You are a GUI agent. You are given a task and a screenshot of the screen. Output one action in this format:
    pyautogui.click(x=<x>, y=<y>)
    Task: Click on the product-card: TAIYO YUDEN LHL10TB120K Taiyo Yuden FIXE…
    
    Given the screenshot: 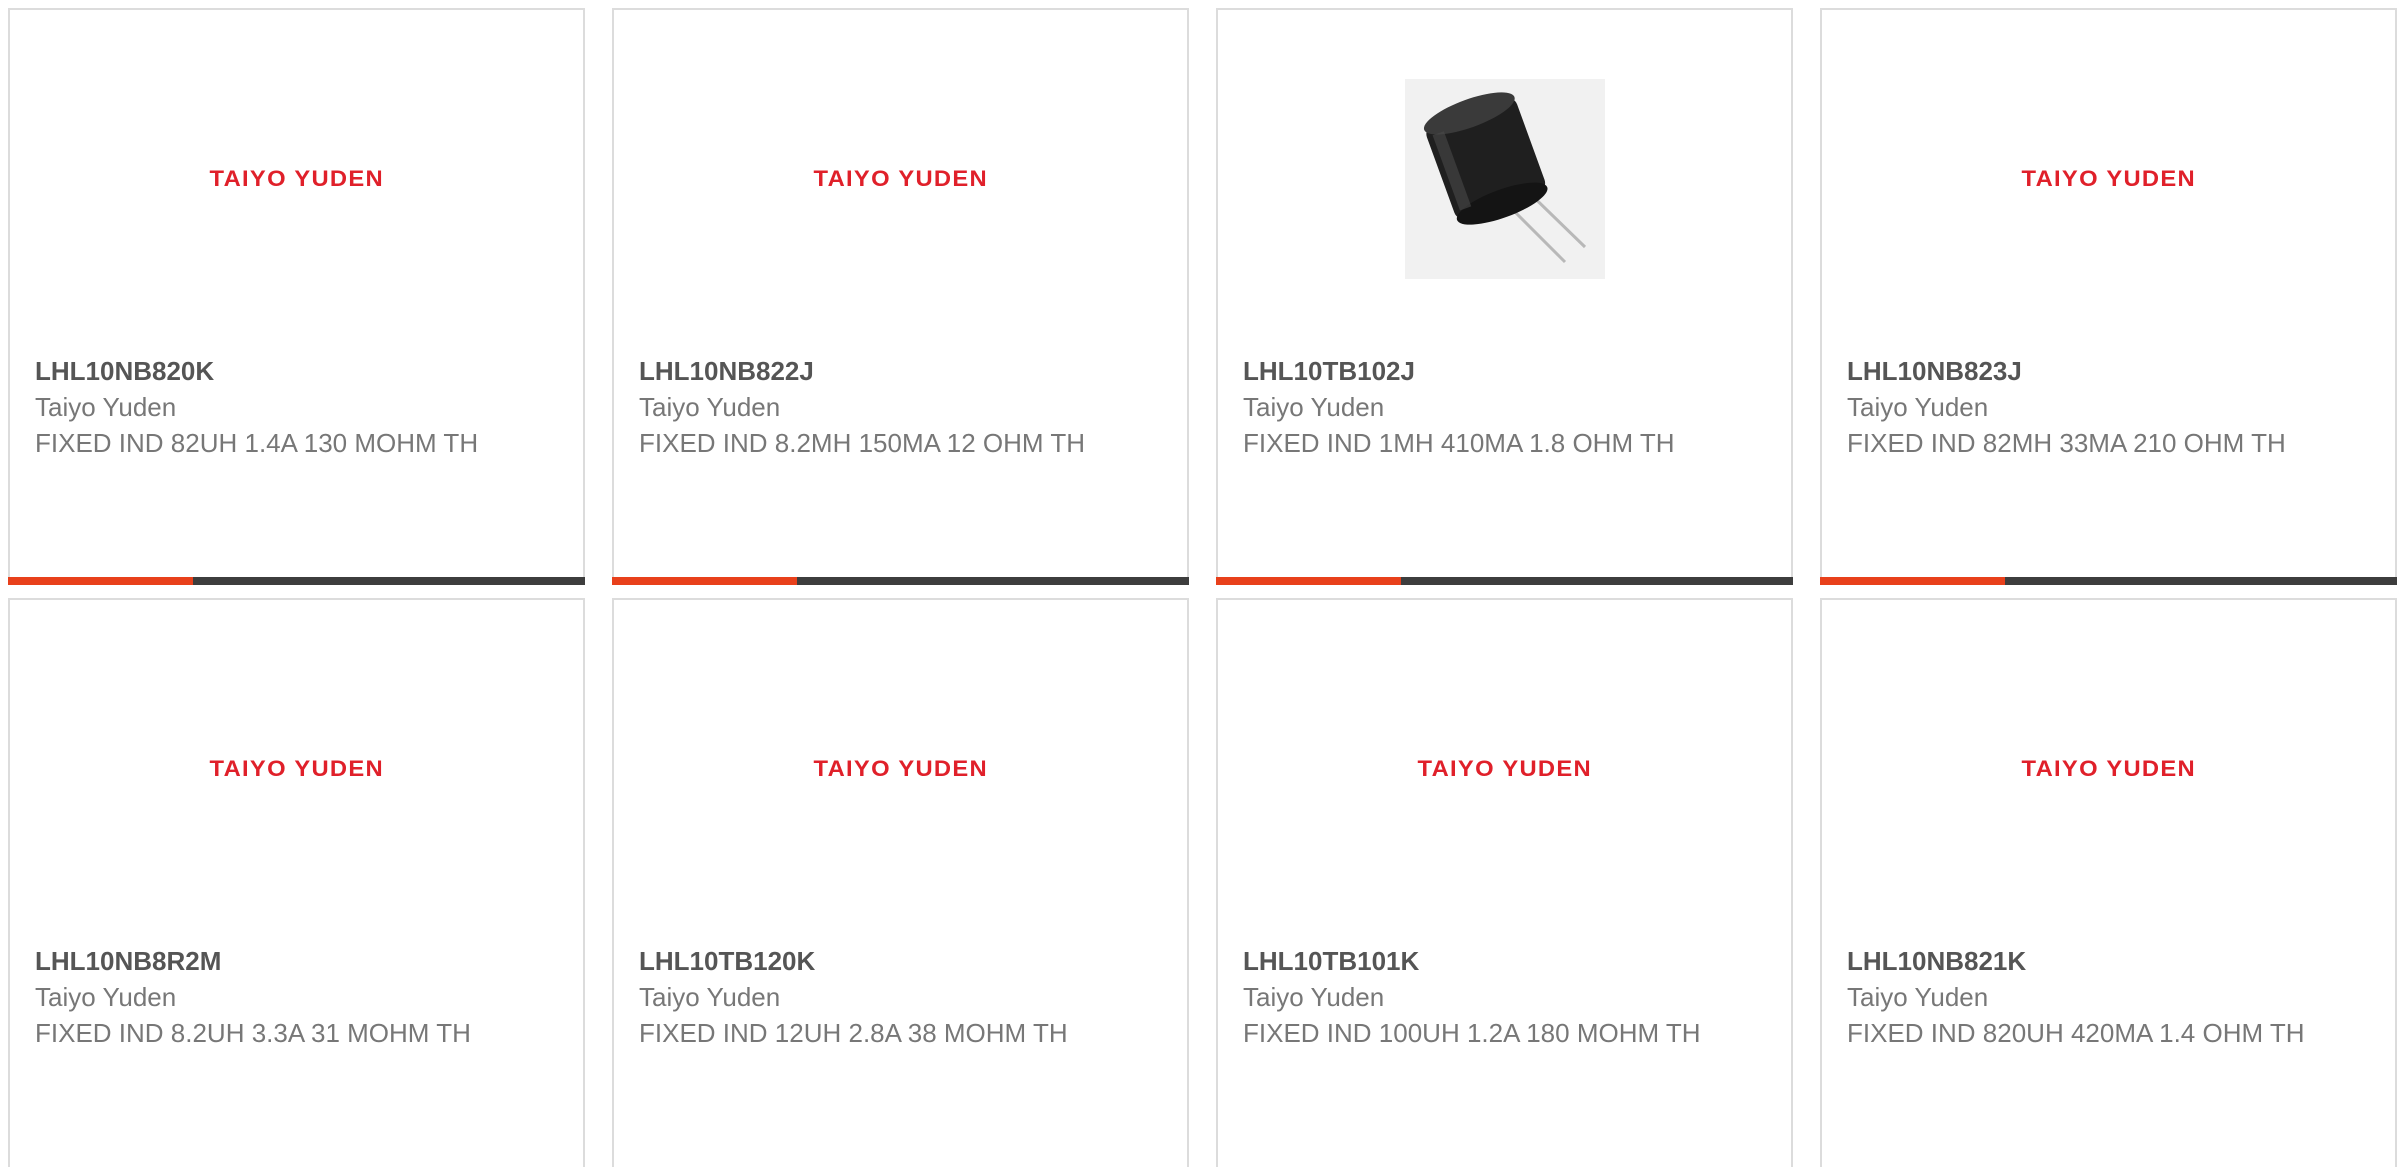 What is the action you would take?
    pyautogui.click(x=900, y=882)
    